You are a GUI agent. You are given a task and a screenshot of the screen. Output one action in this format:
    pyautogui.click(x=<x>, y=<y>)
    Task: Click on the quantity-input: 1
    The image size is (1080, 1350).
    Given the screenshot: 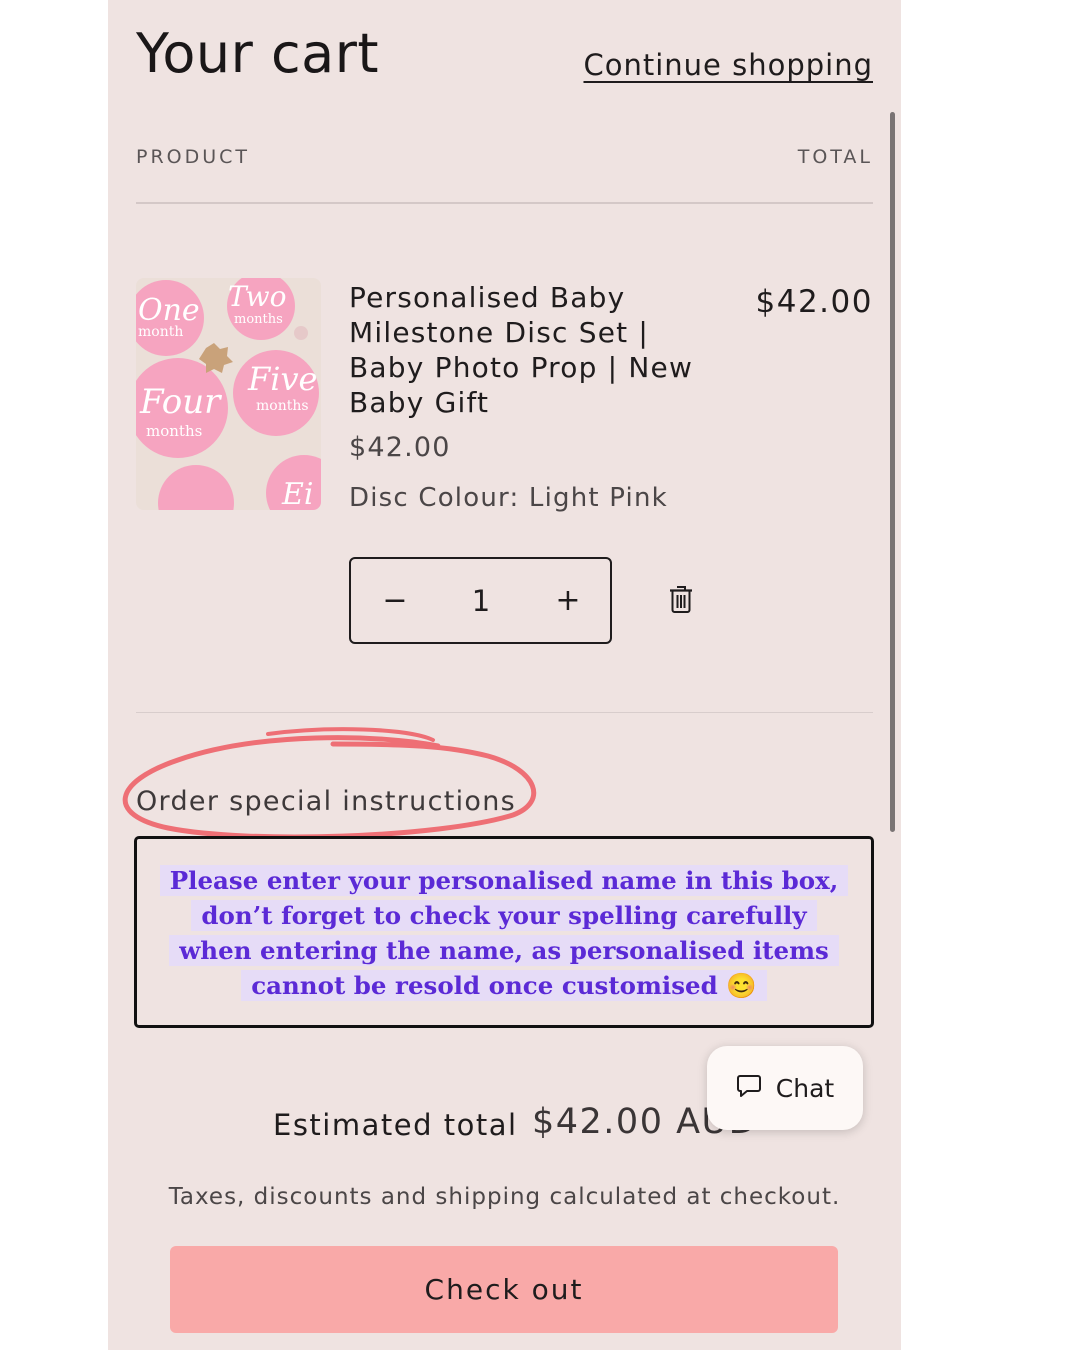 What is the action you would take?
    pyautogui.click(x=481, y=600)
    